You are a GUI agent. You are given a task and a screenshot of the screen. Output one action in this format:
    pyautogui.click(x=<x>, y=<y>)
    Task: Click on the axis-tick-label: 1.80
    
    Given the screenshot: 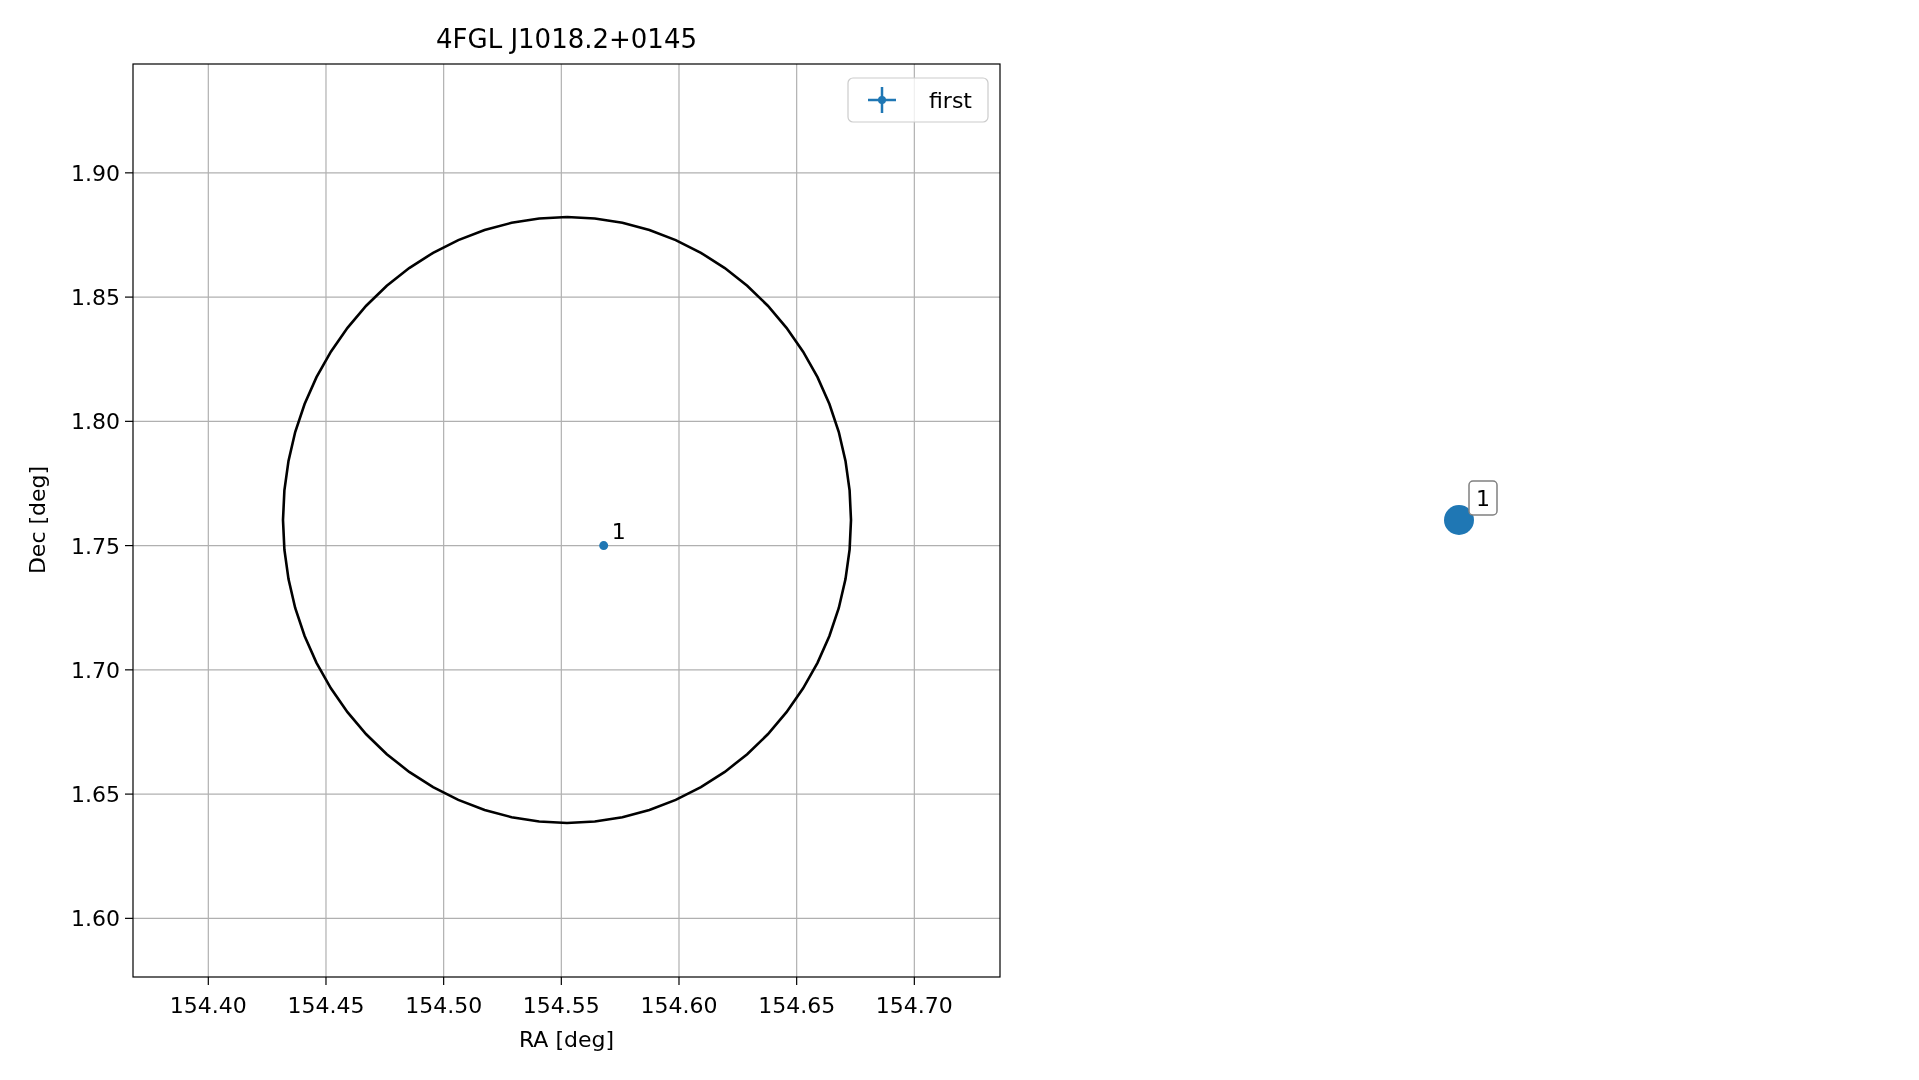 What is the action you would take?
    pyautogui.click(x=95, y=422)
    